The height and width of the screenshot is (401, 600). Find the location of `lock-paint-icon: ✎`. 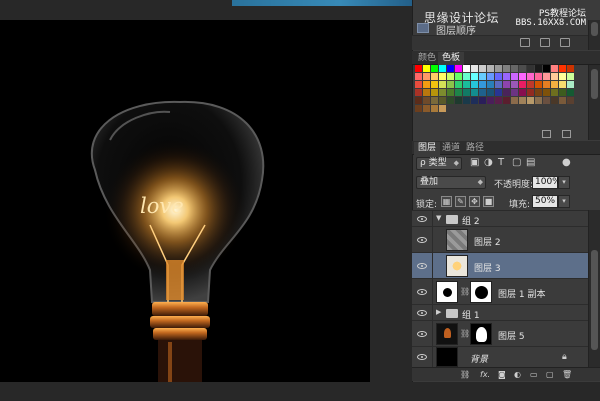

lock-paint-icon: ✎ is located at coordinates (460, 201).